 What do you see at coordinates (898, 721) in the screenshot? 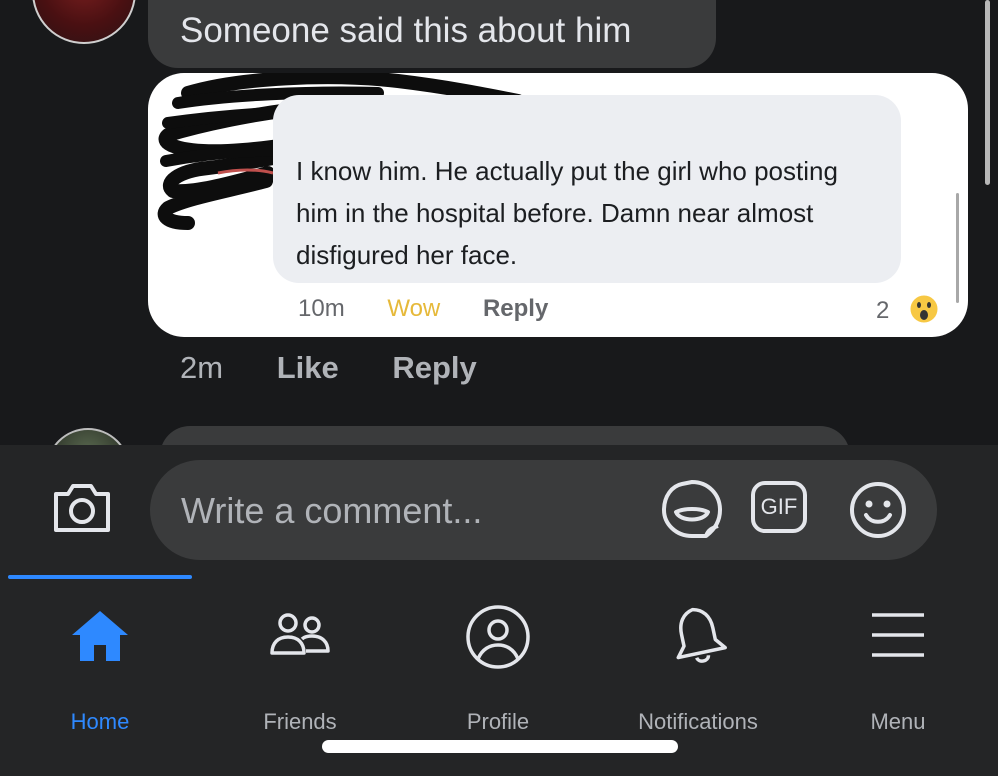
I see `tab-menu-label: Menu` at bounding box center [898, 721].